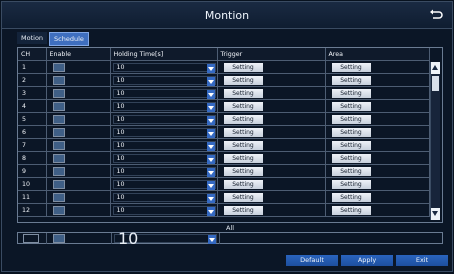 This screenshot has width=454, height=274. What do you see at coordinates (435, 83) in the screenshot?
I see `scroll-thumb` at bounding box center [435, 83].